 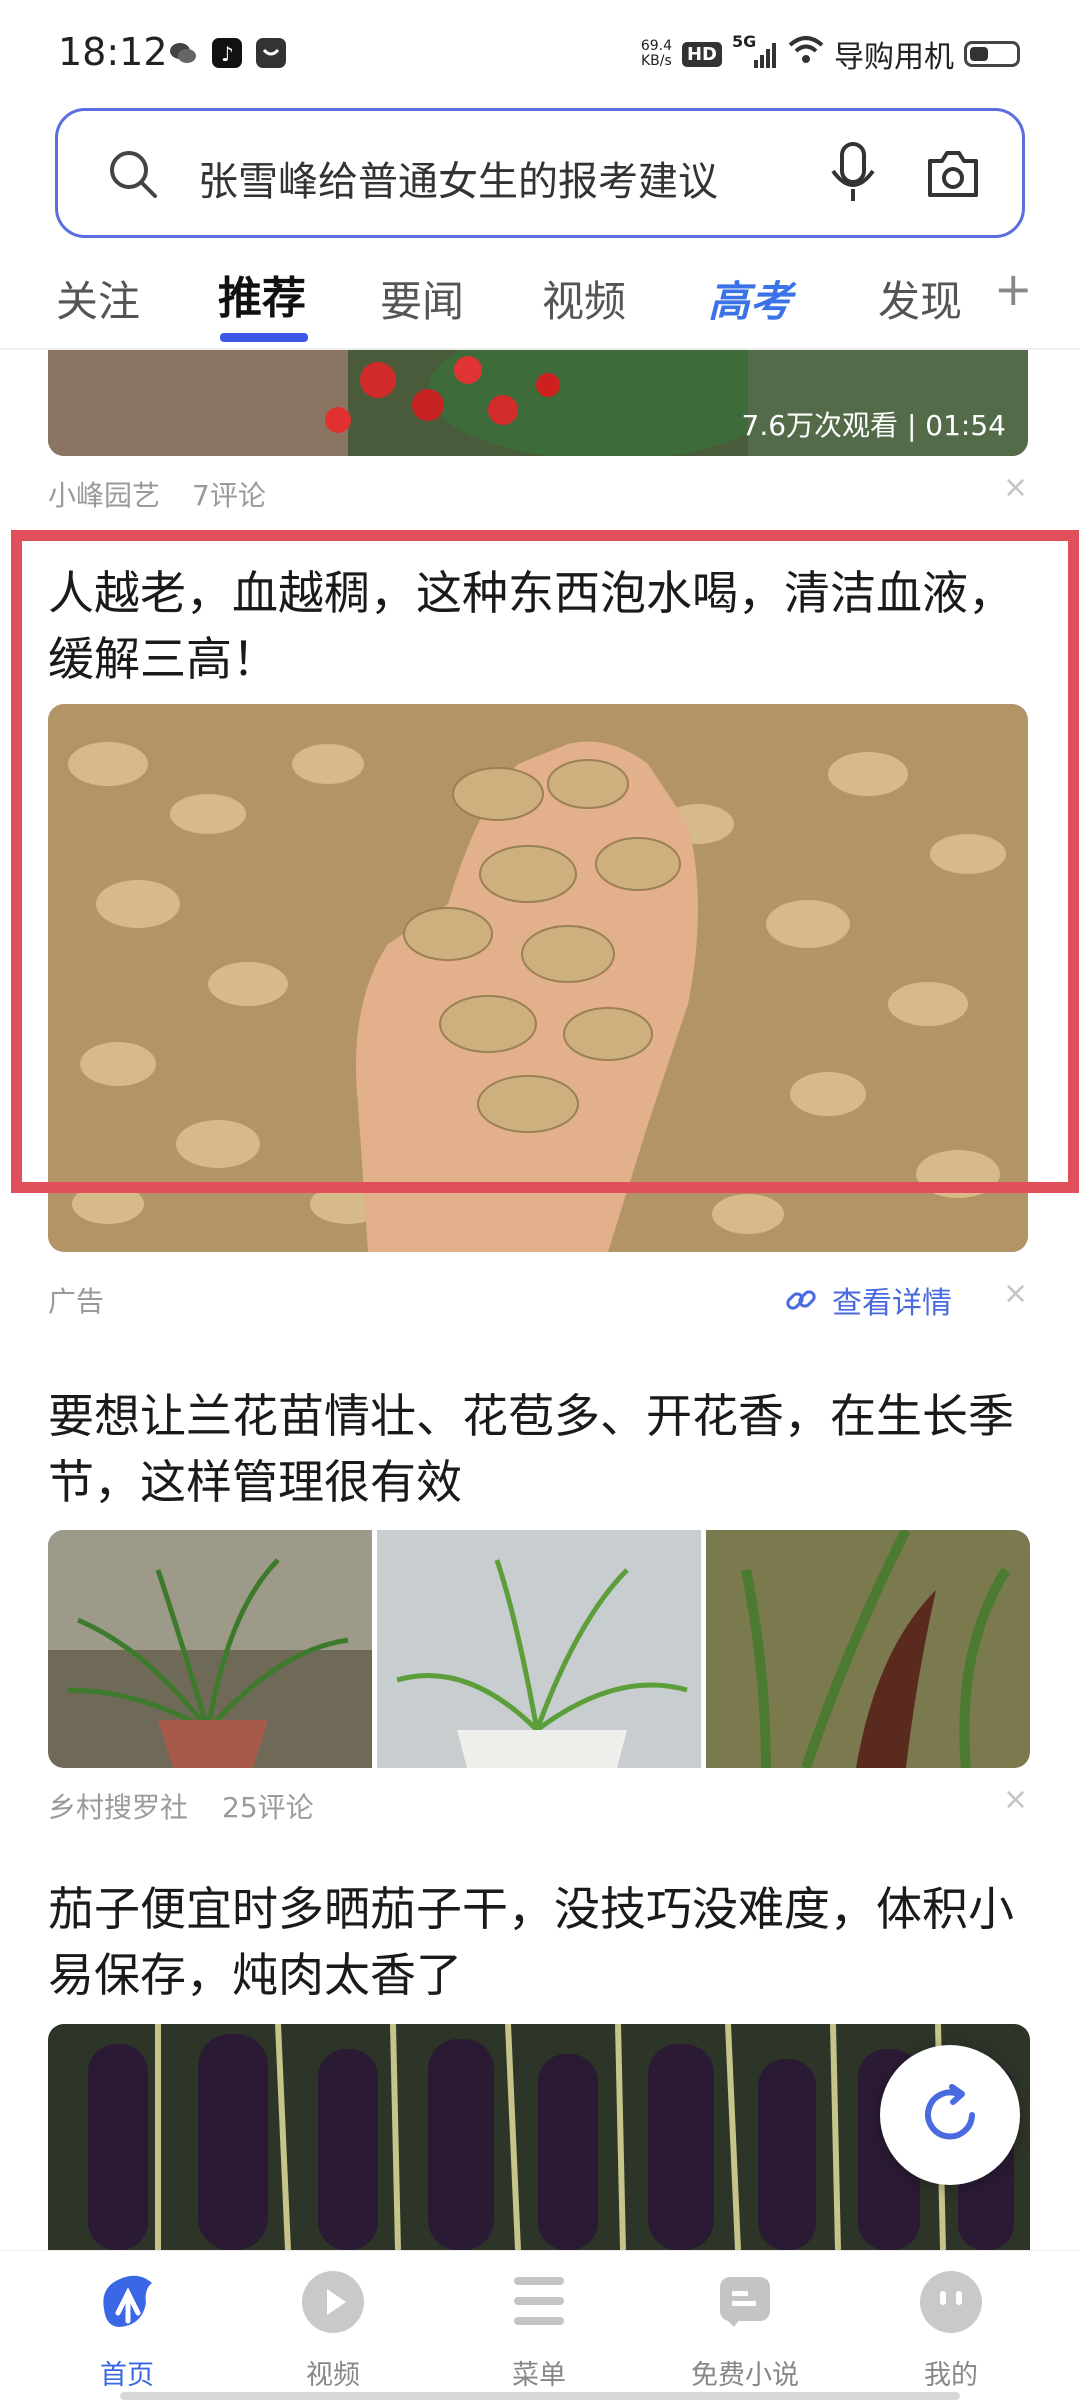 What do you see at coordinates (262, 294) in the screenshot?
I see `tab-recommend: 推荐` at bounding box center [262, 294].